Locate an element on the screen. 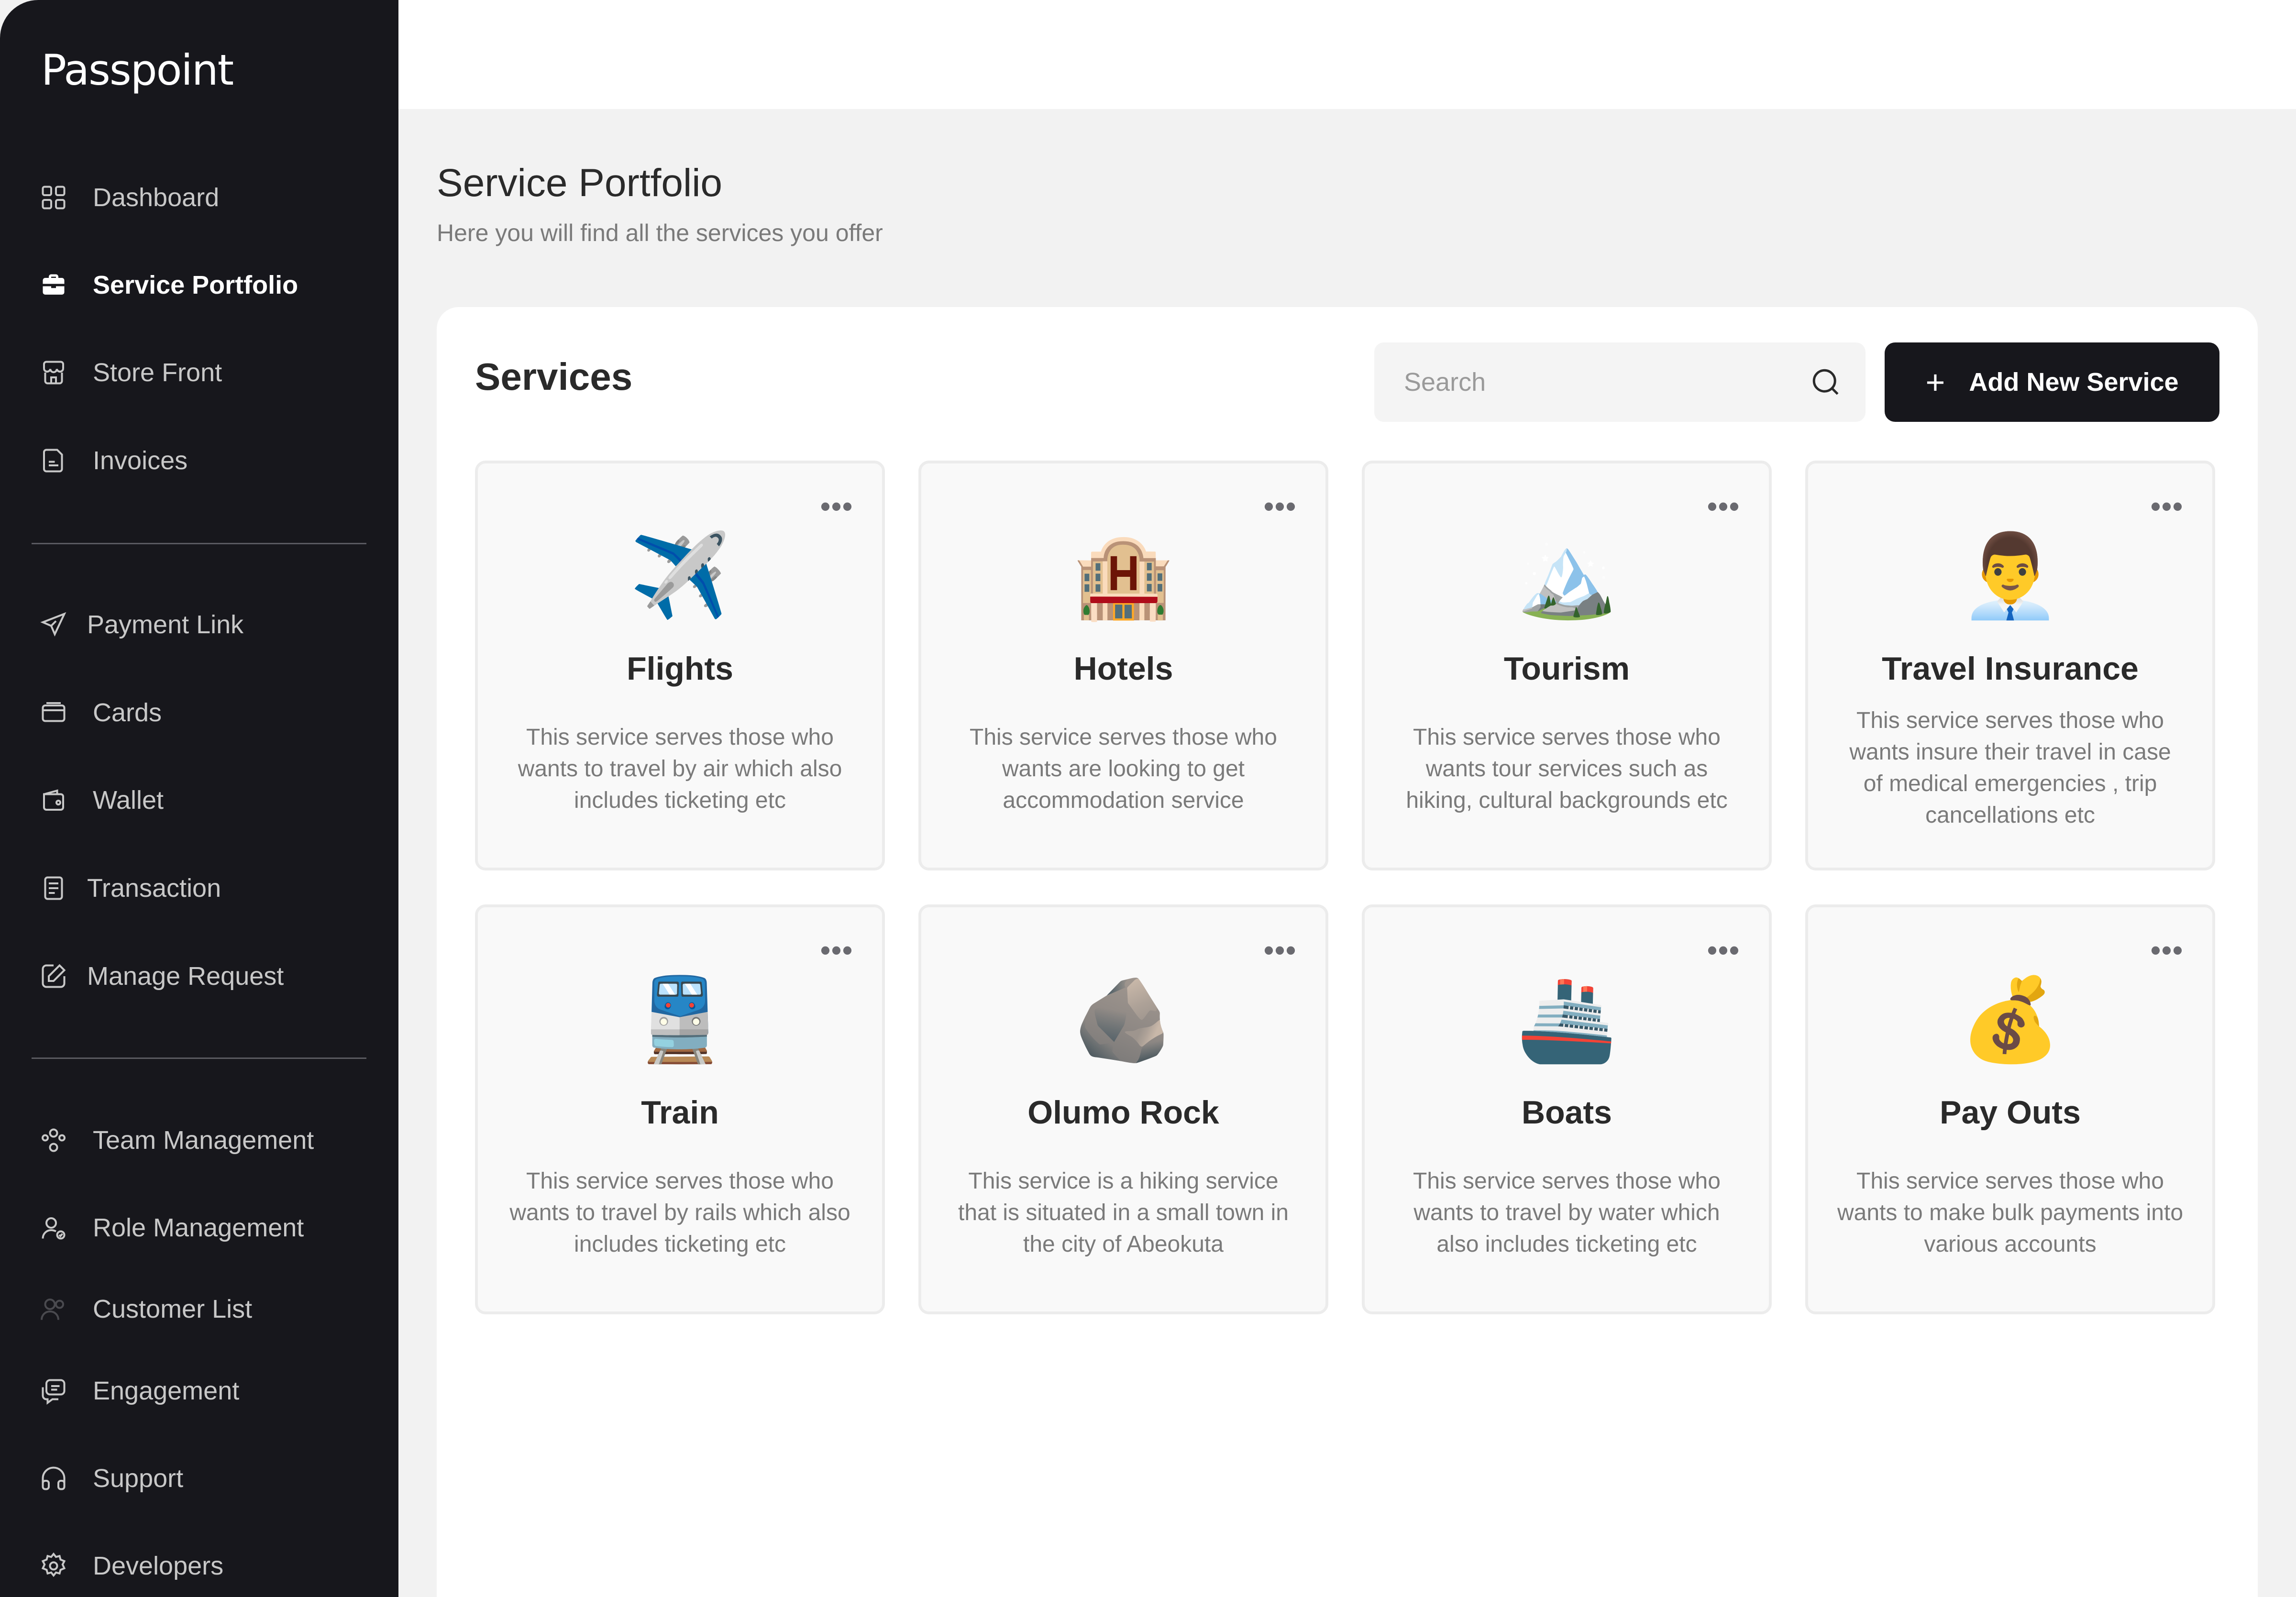 This screenshot has height=1597, width=2296. edit-icon is located at coordinates (53, 976).